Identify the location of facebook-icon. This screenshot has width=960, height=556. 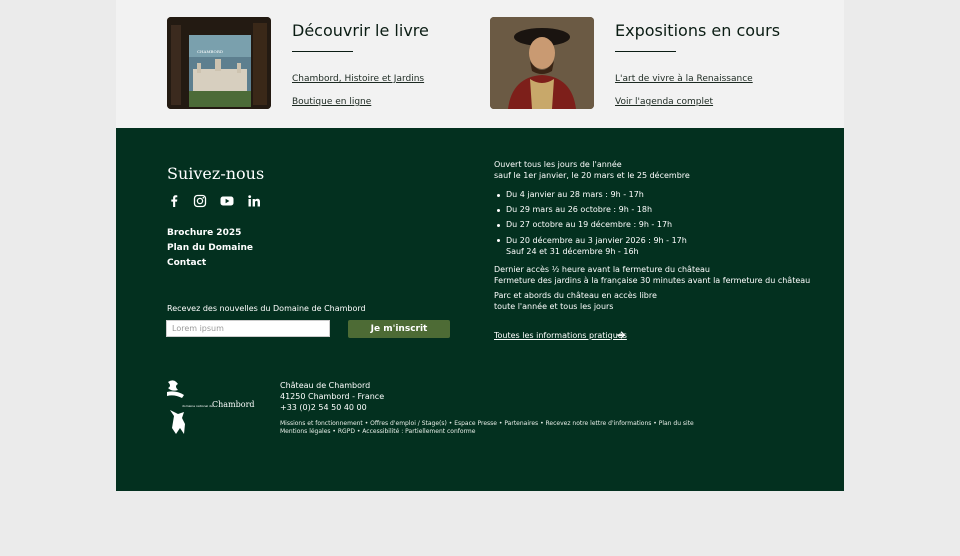
(174, 201).